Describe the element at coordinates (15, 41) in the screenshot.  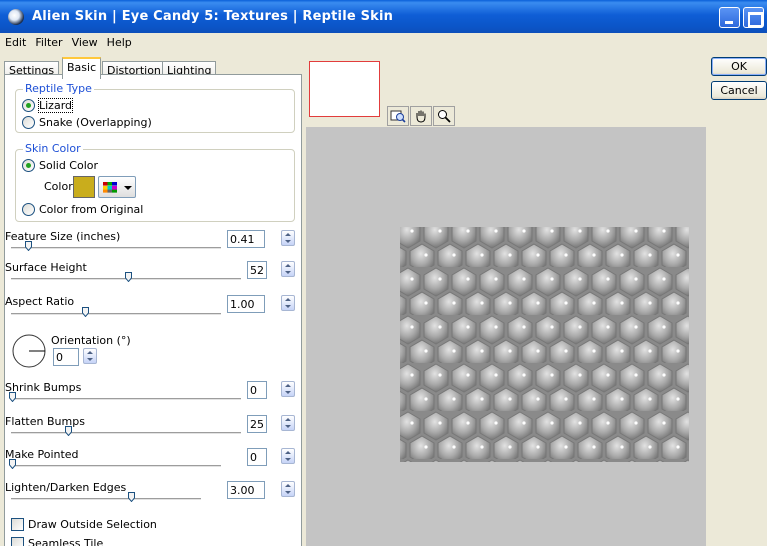
I see `menu-edit: Edit` at that location.